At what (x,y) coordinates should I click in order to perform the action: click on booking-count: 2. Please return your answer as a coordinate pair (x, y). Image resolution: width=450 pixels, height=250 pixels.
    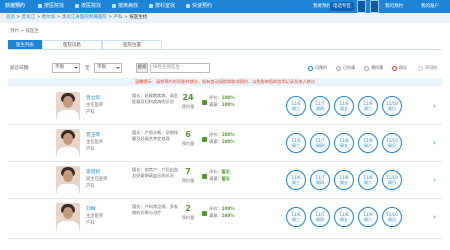
    Looking at the image, I should click on (188, 208).